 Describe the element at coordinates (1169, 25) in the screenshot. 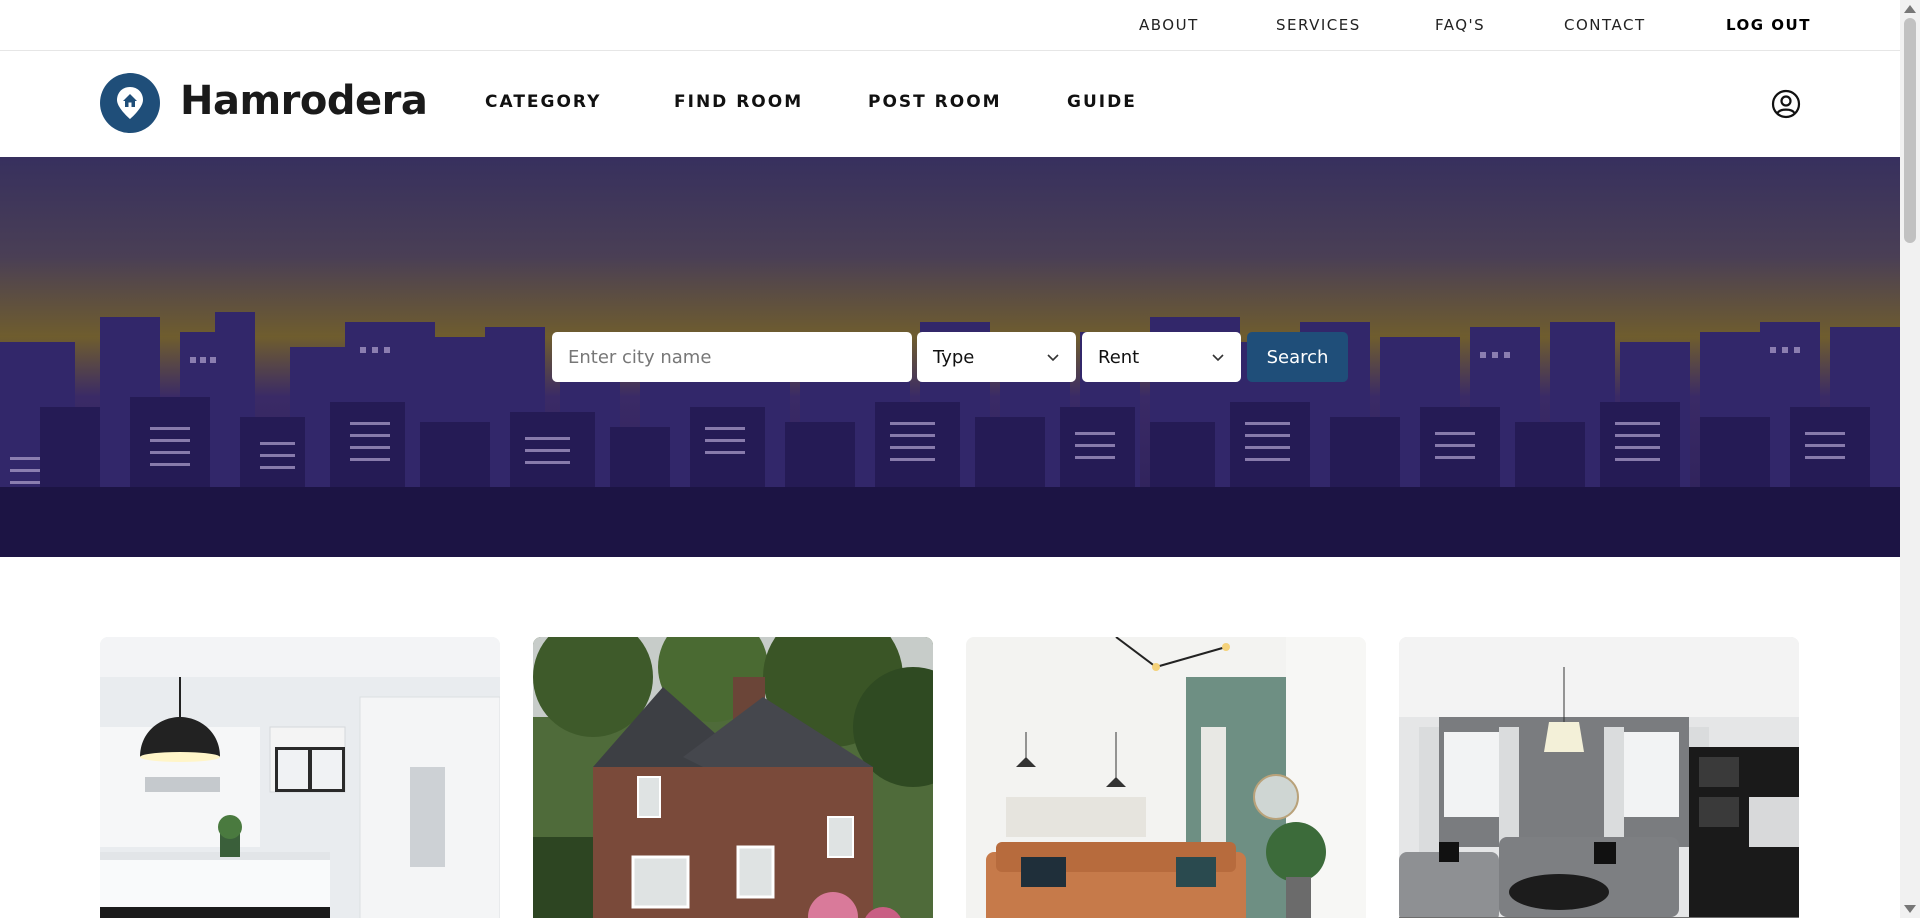

I see `top-nav-about: ABOUT` at that location.